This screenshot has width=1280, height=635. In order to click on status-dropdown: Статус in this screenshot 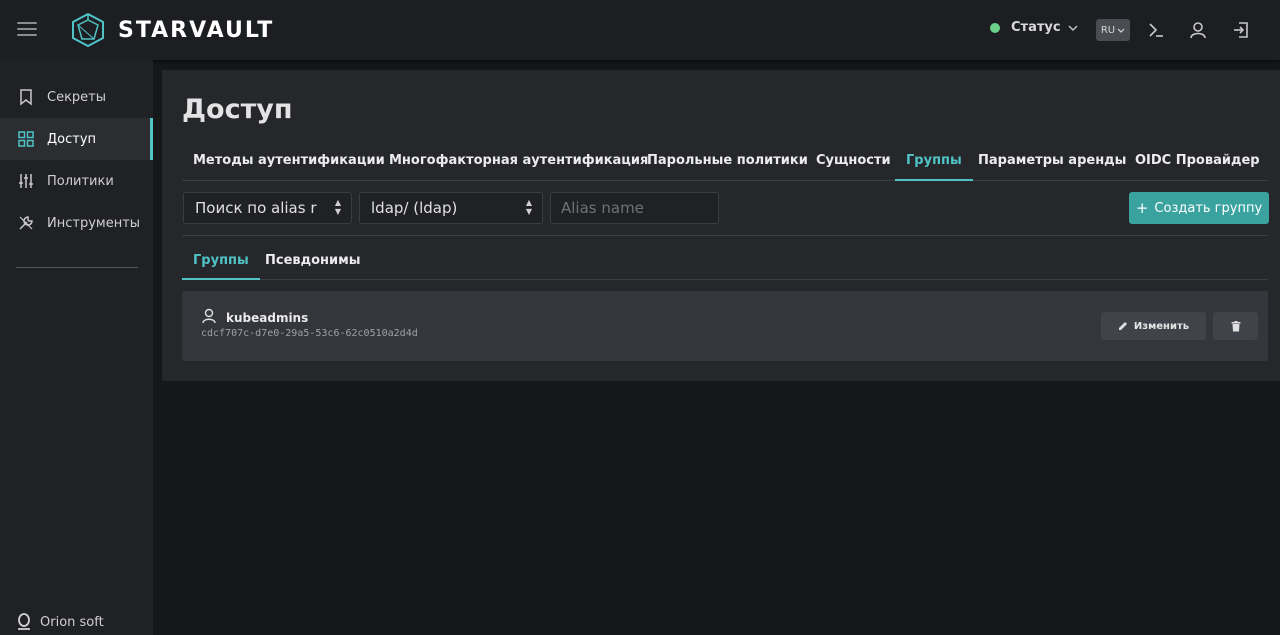, I will do `click(1034, 27)`.